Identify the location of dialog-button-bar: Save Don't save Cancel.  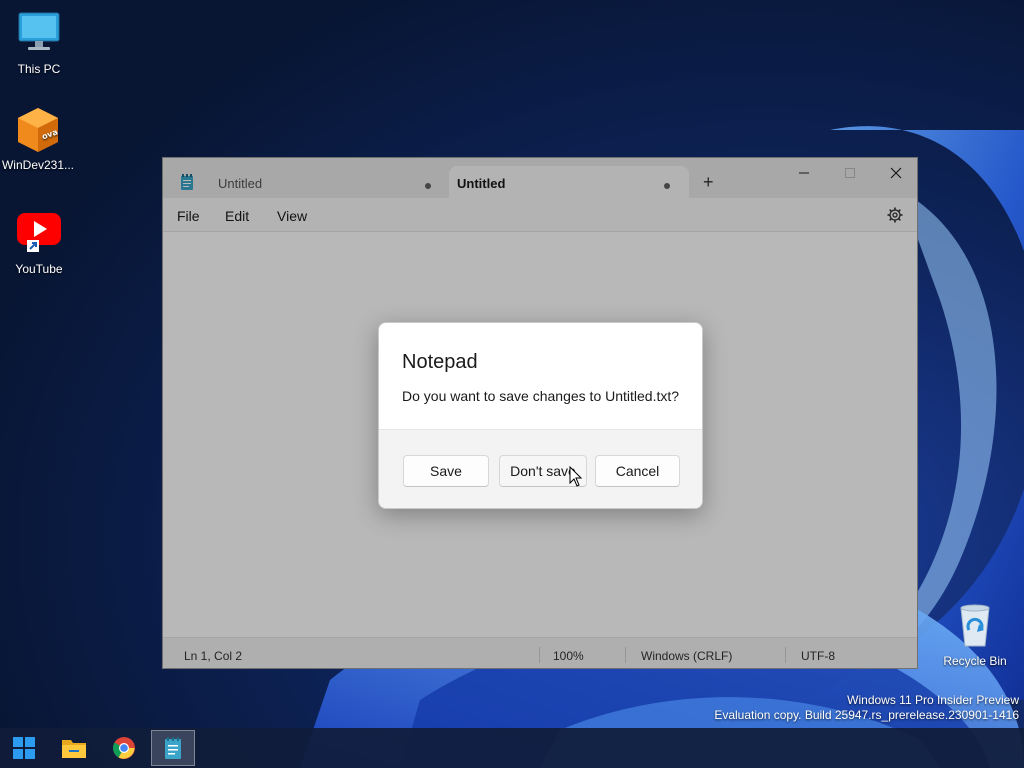
(540, 468).